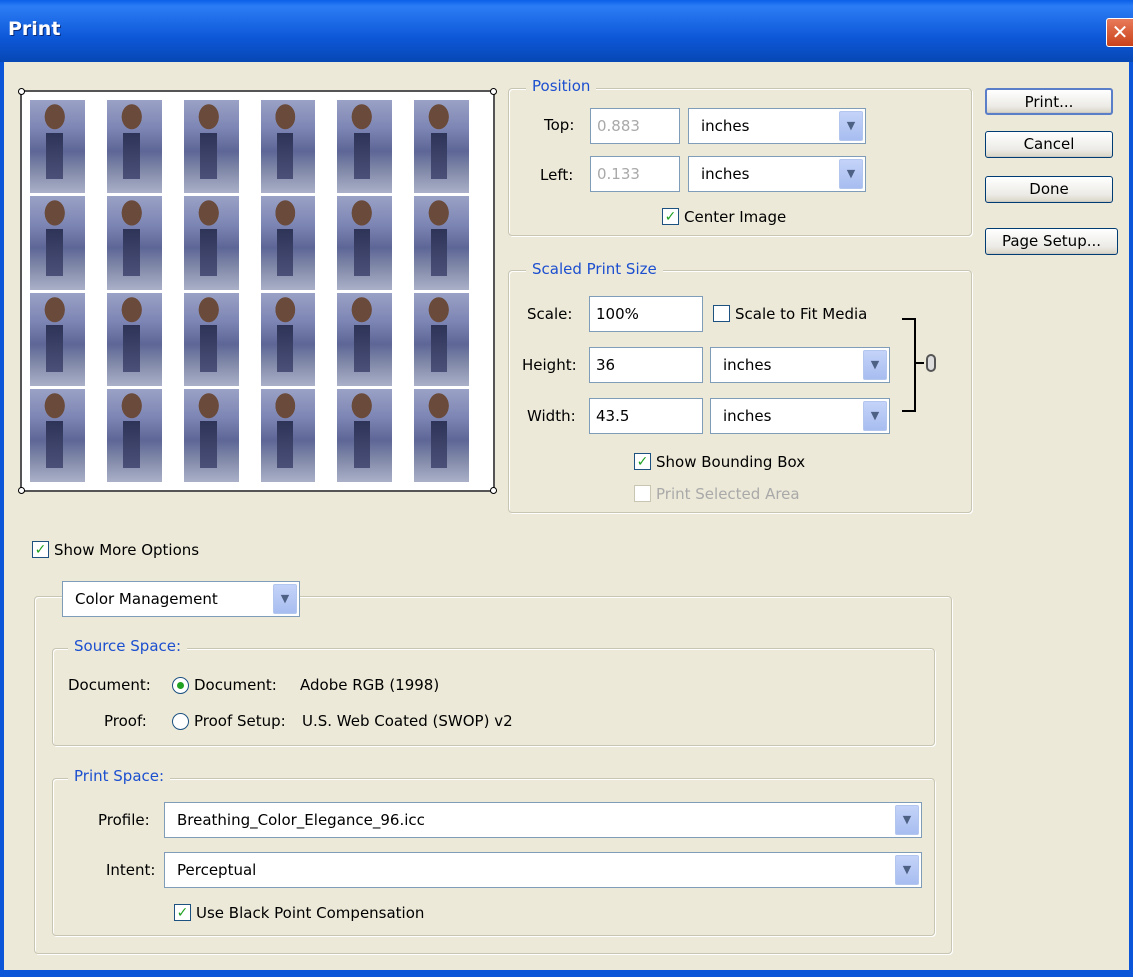 This screenshot has height=977, width=1133. Describe the element at coordinates (407, 721) in the screenshot. I see `proof-profile: U.S. Web Coated (SWOP) v2` at that location.